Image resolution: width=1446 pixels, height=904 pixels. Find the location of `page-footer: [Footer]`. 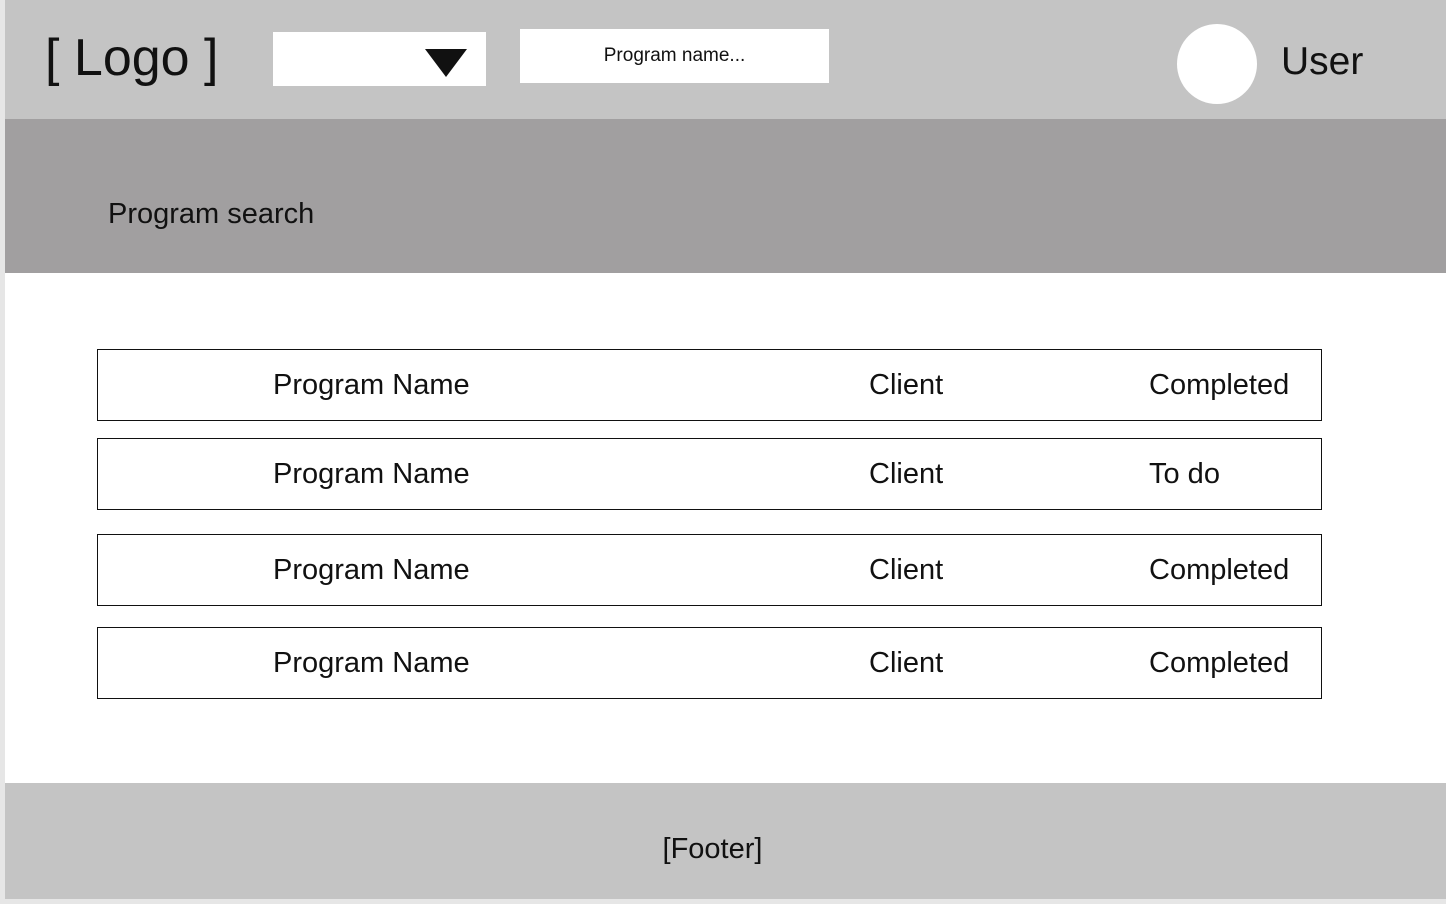

page-footer: [Footer] is located at coordinates (725, 841).